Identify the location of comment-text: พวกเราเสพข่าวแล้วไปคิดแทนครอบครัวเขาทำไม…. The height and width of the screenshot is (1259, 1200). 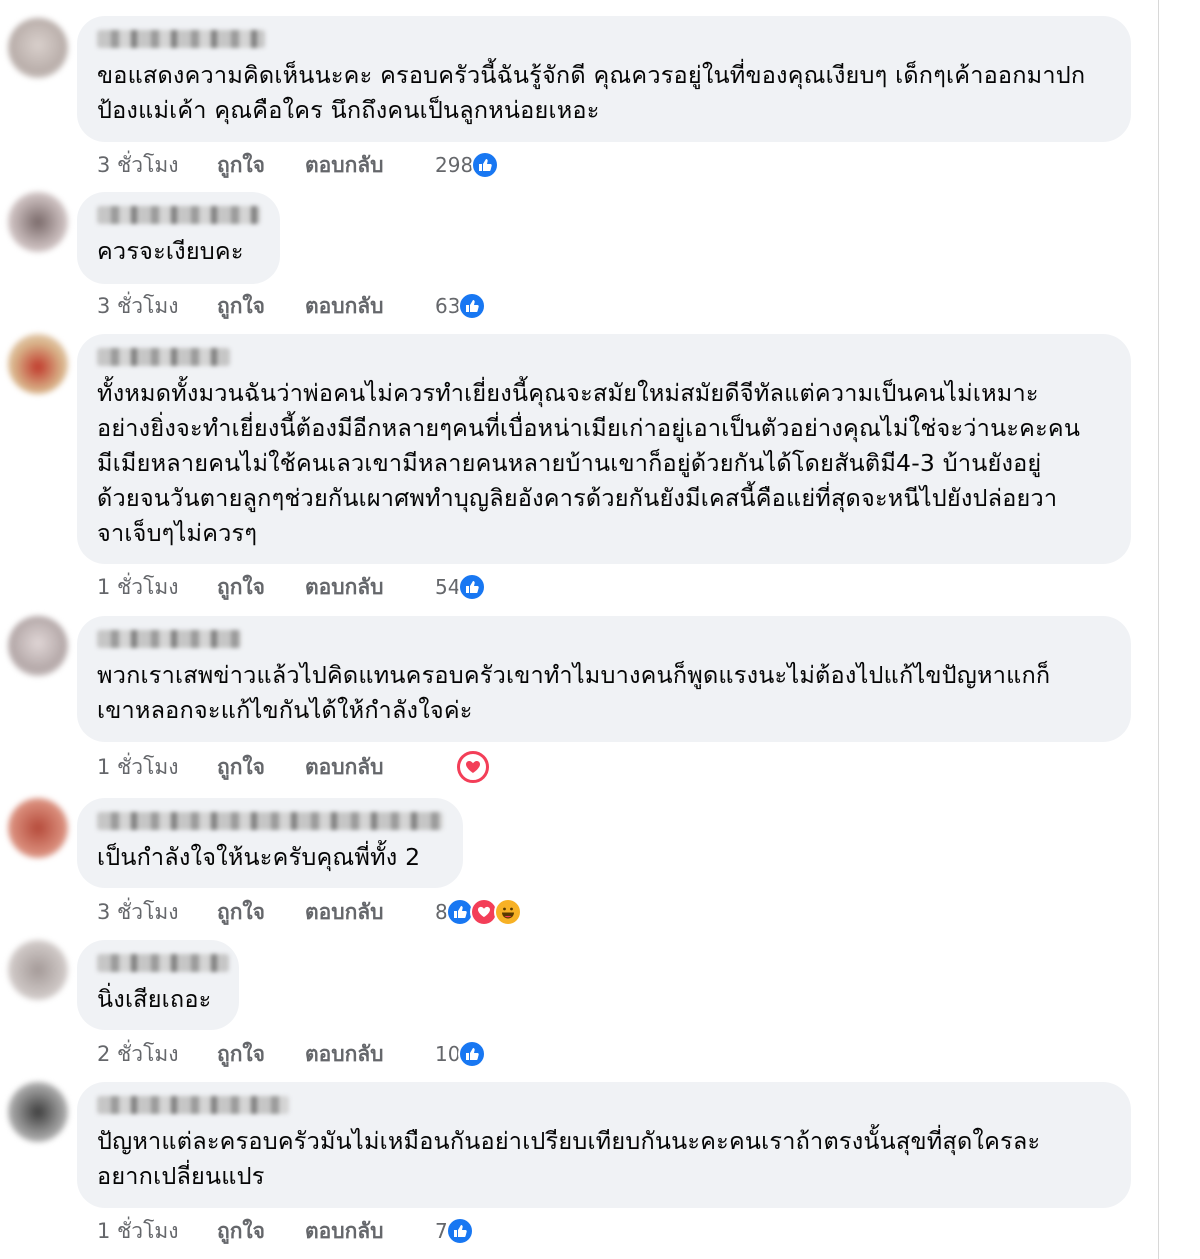
(574, 692).